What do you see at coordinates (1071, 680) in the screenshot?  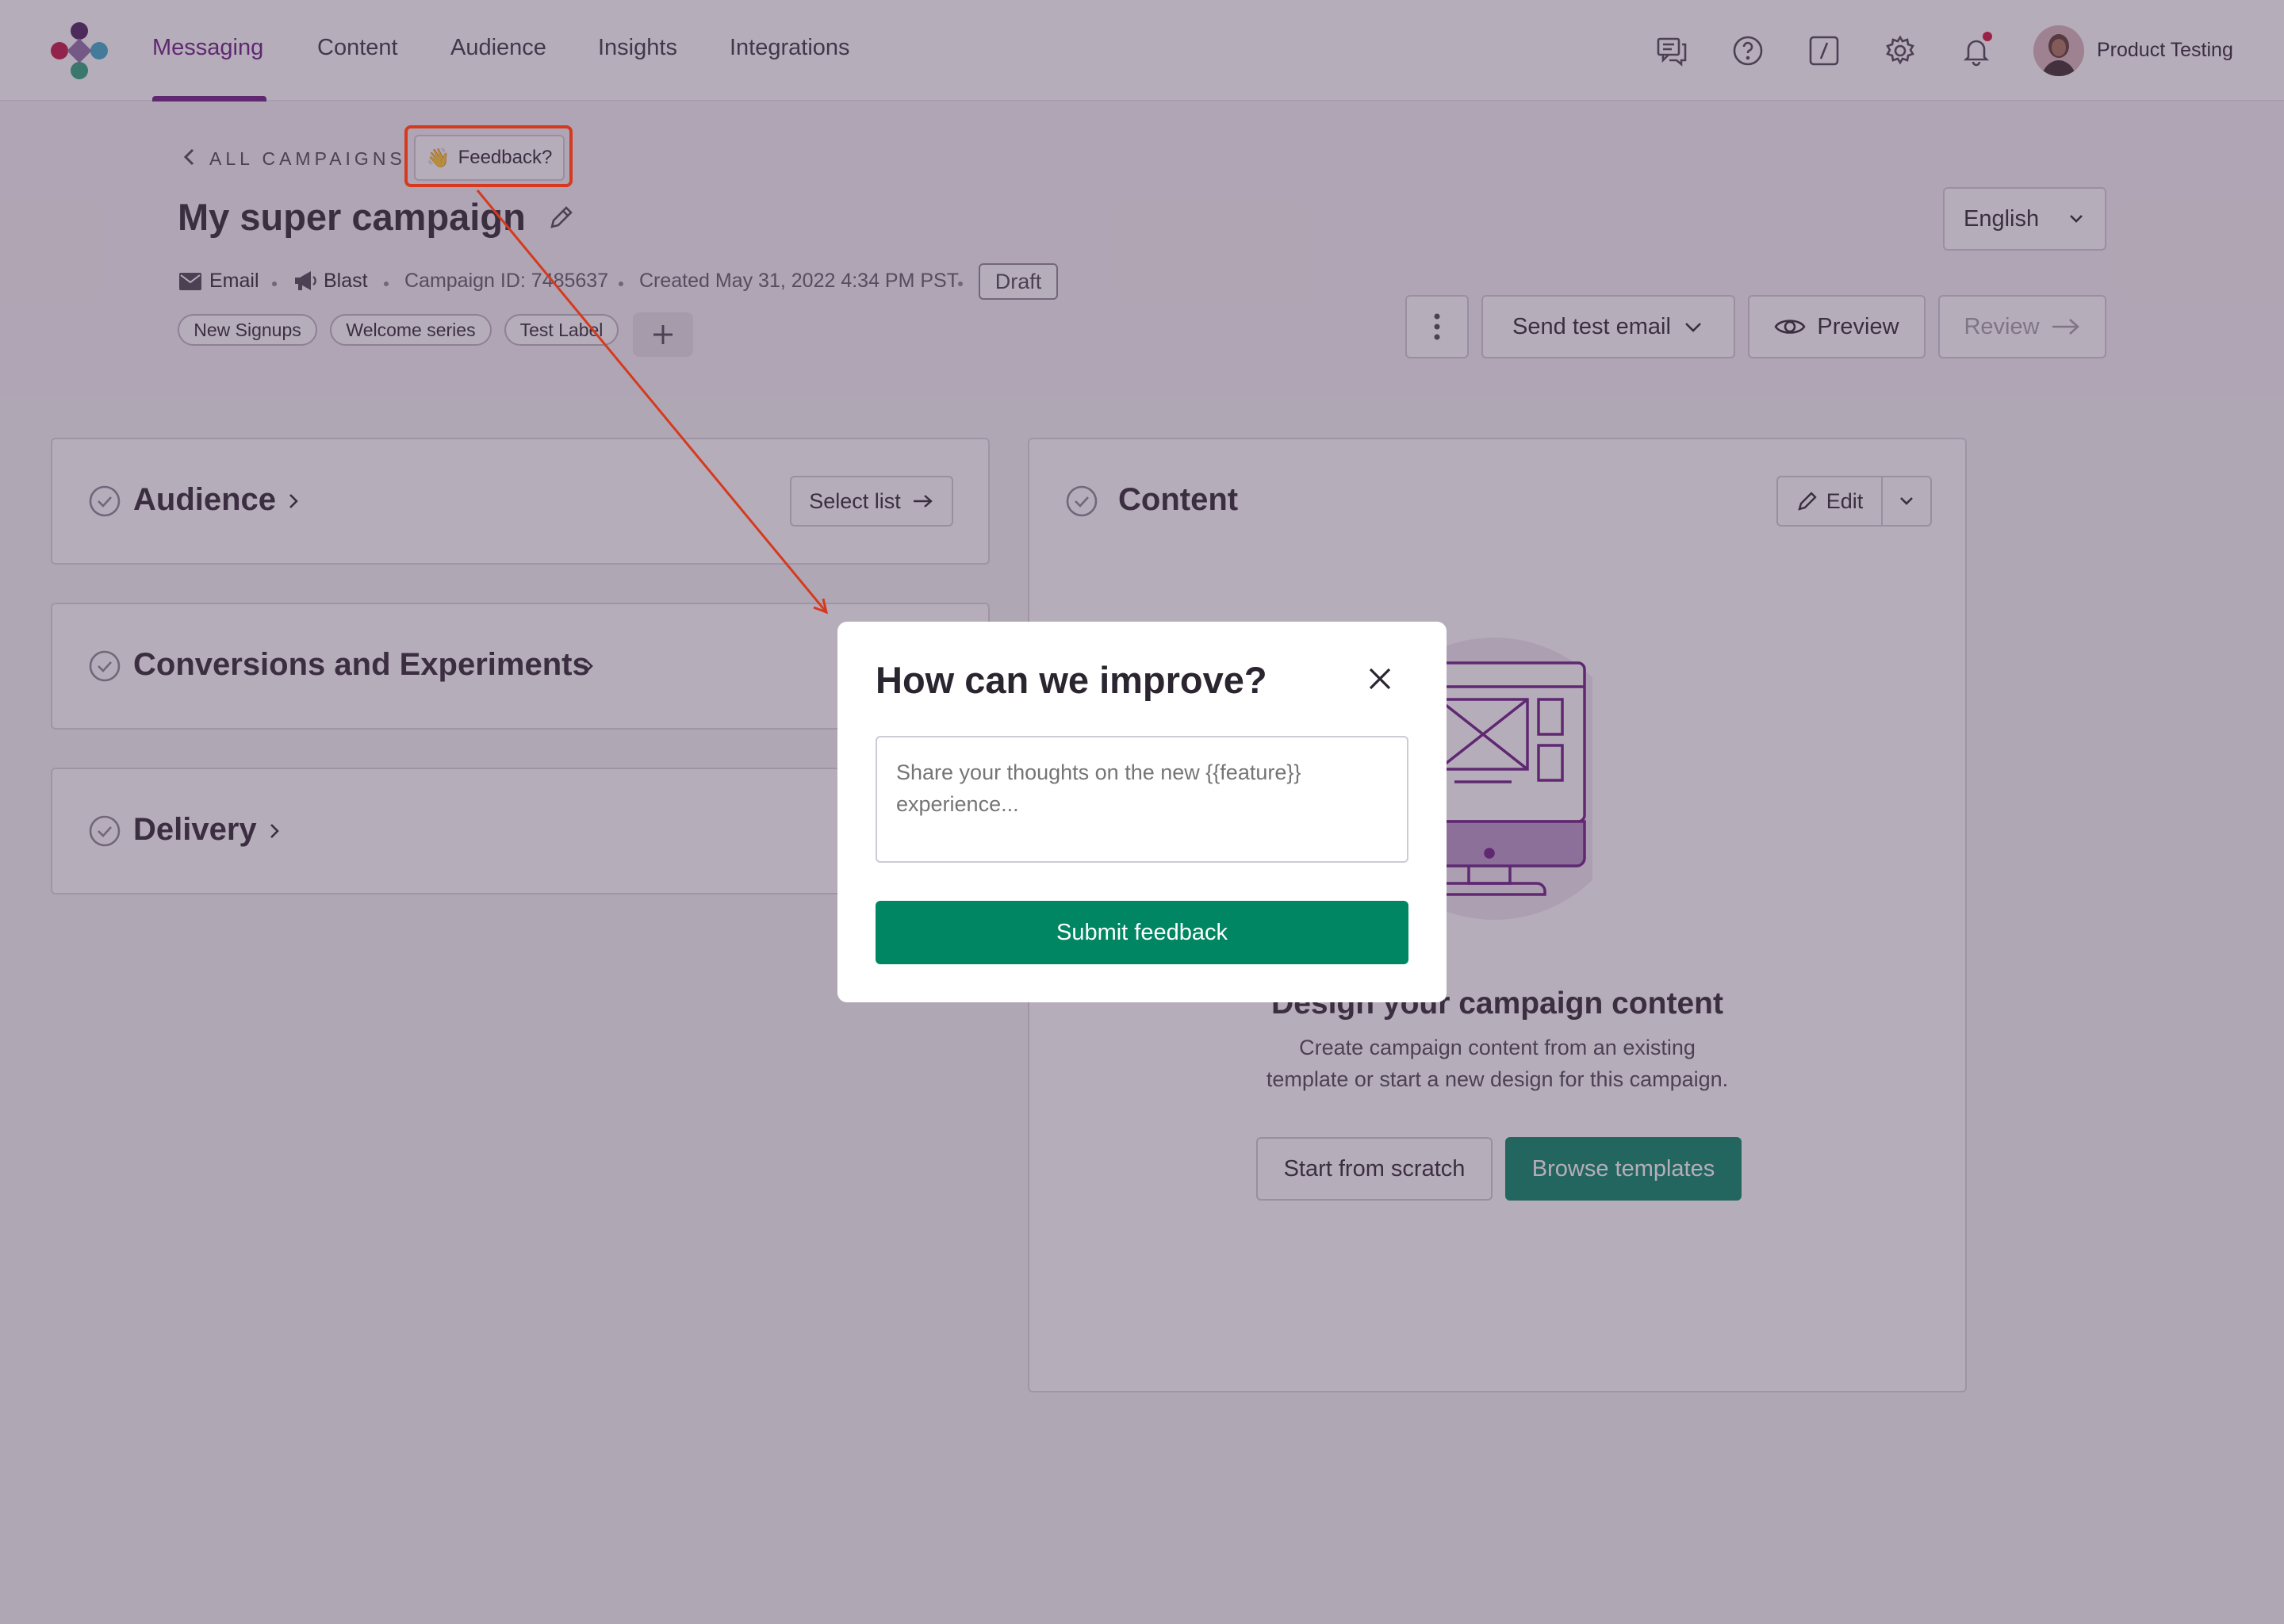 I see `modal-title: How can we improve?` at bounding box center [1071, 680].